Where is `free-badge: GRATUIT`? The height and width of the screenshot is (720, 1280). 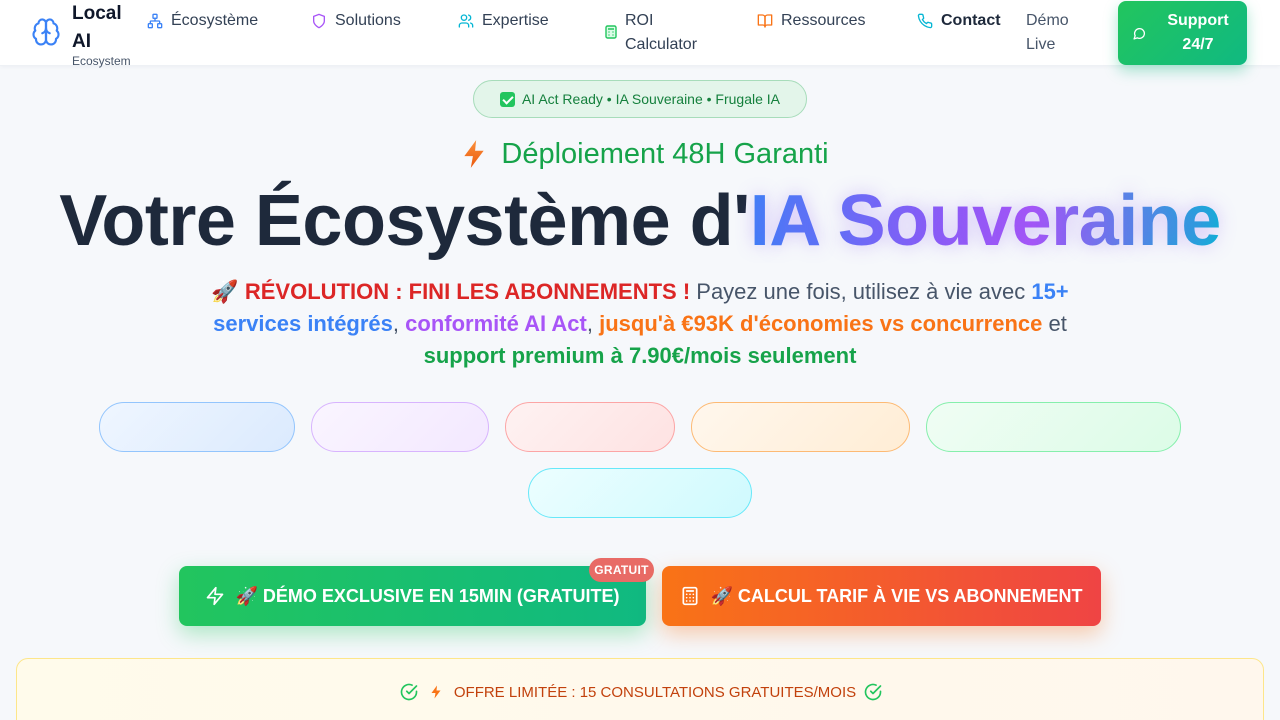
free-badge: GRATUIT is located at coordinates (621, 570).